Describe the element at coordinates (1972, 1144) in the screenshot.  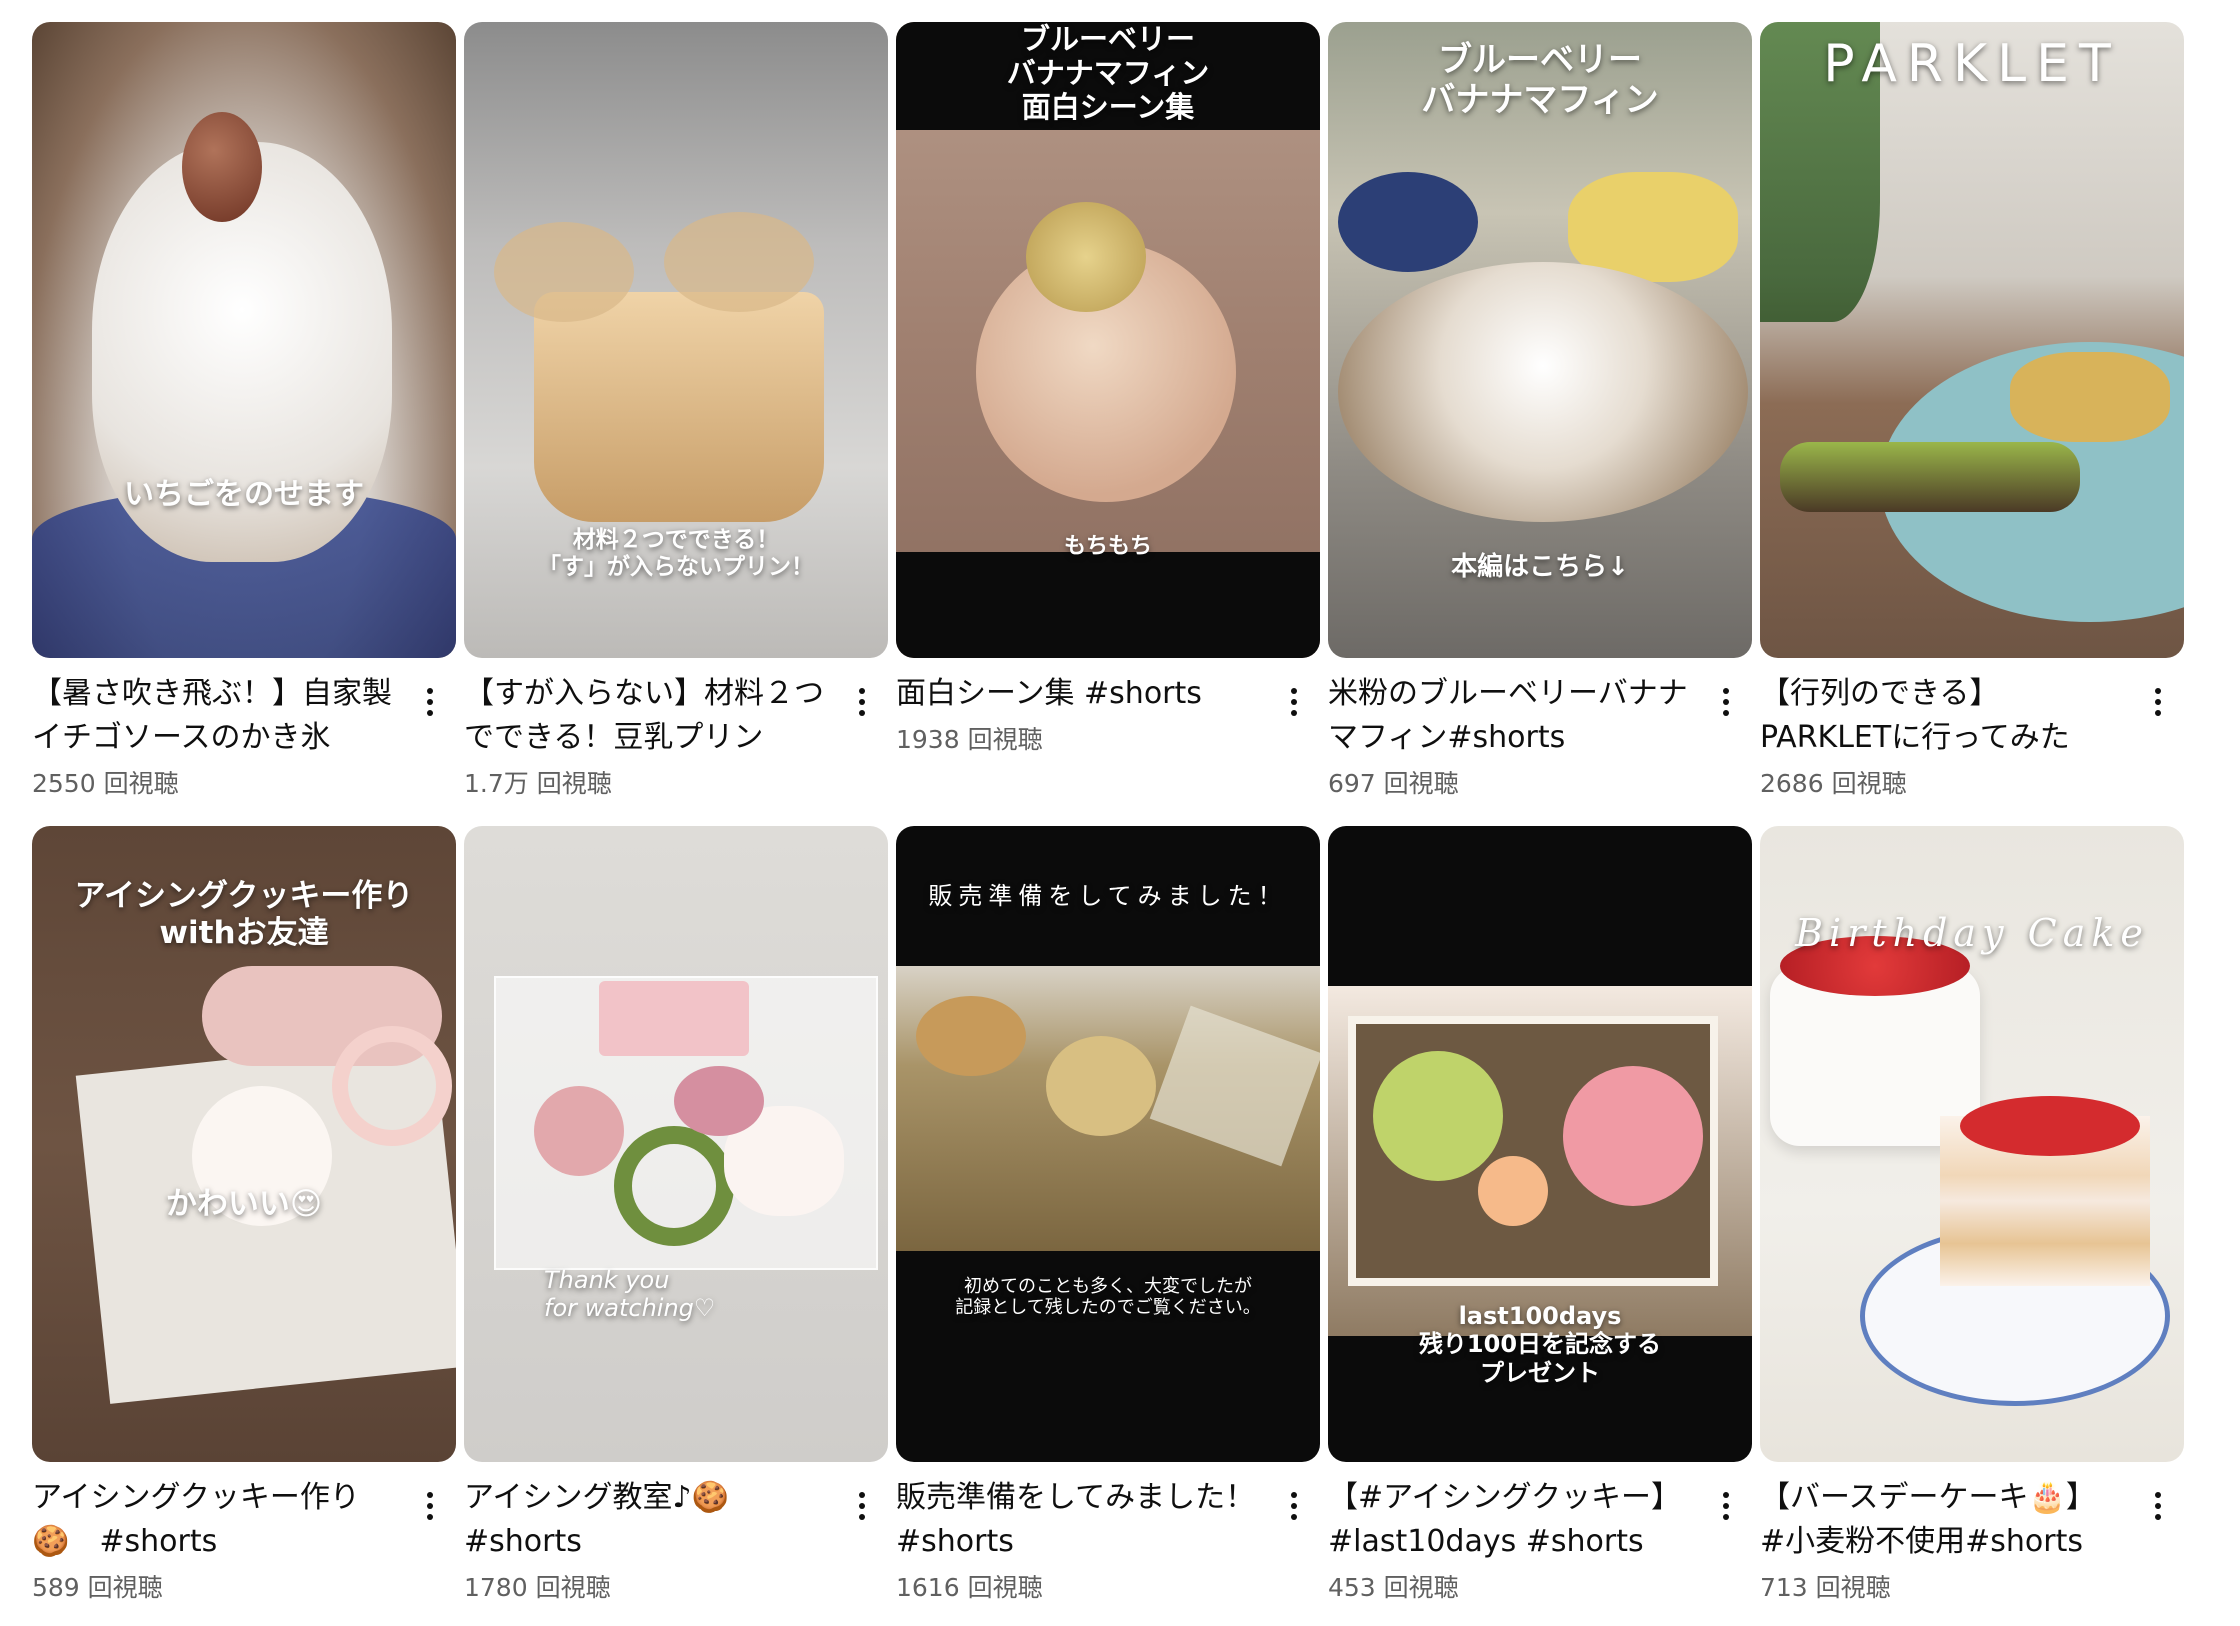
I see `video-thumbnail: Birthday Cake` at that location.